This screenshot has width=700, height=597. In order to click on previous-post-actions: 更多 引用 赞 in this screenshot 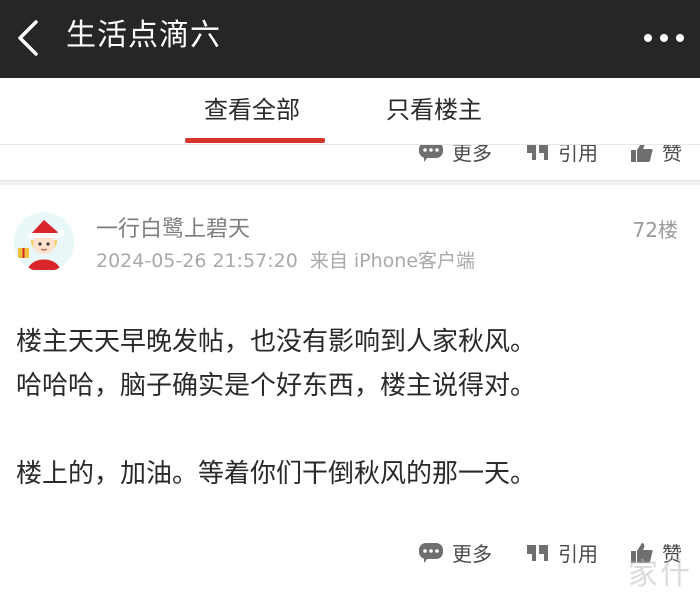, I will do `click(350, 162)`.